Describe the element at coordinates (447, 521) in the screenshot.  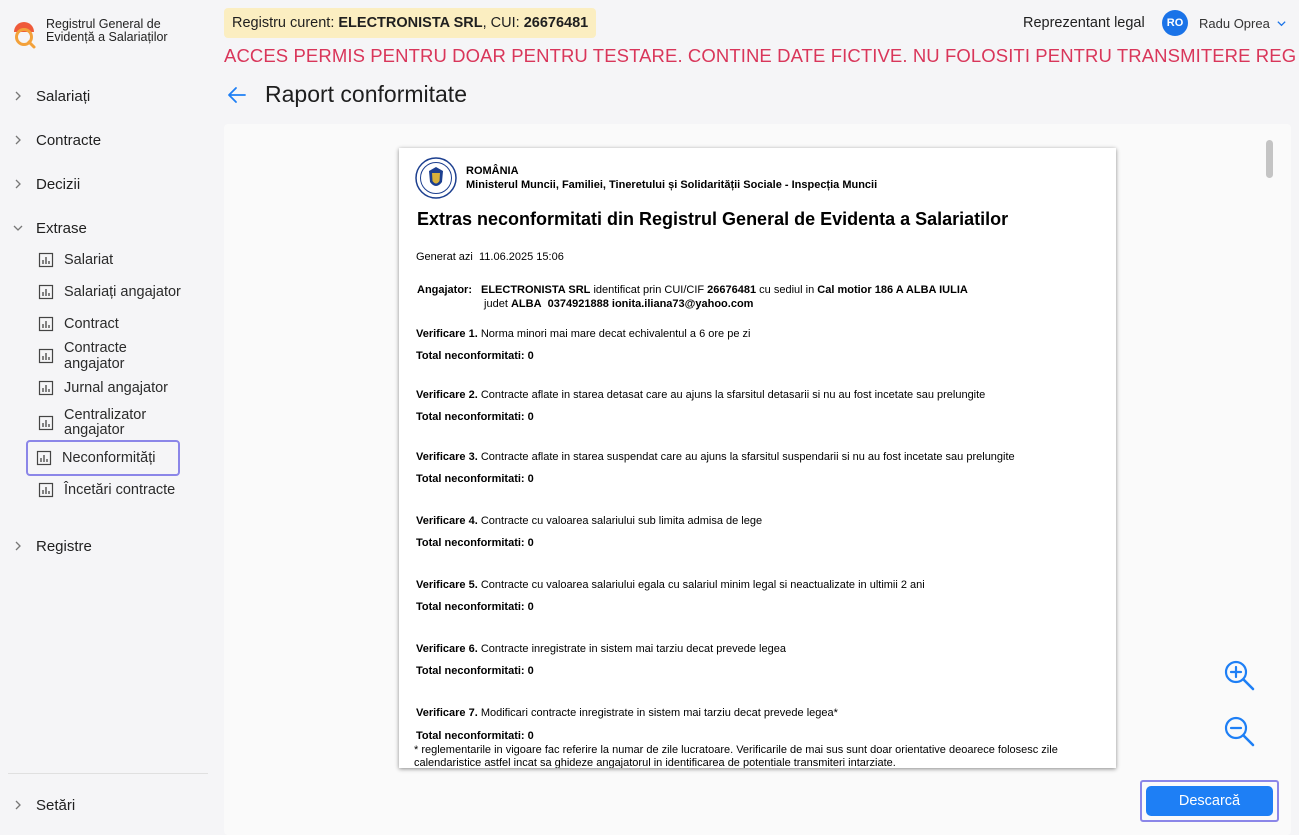
I see `check-label: Verificare 4.` at that location.